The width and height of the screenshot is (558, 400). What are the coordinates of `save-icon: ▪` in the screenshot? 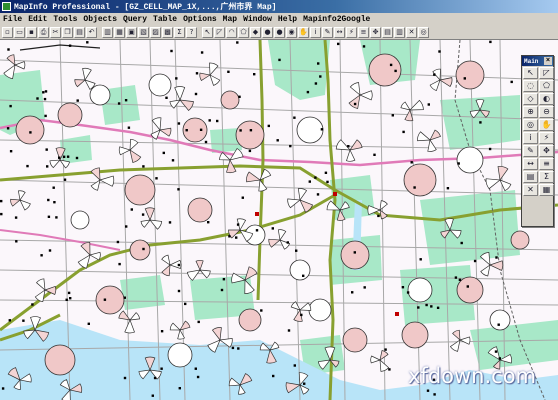 It's located at (31, 32).